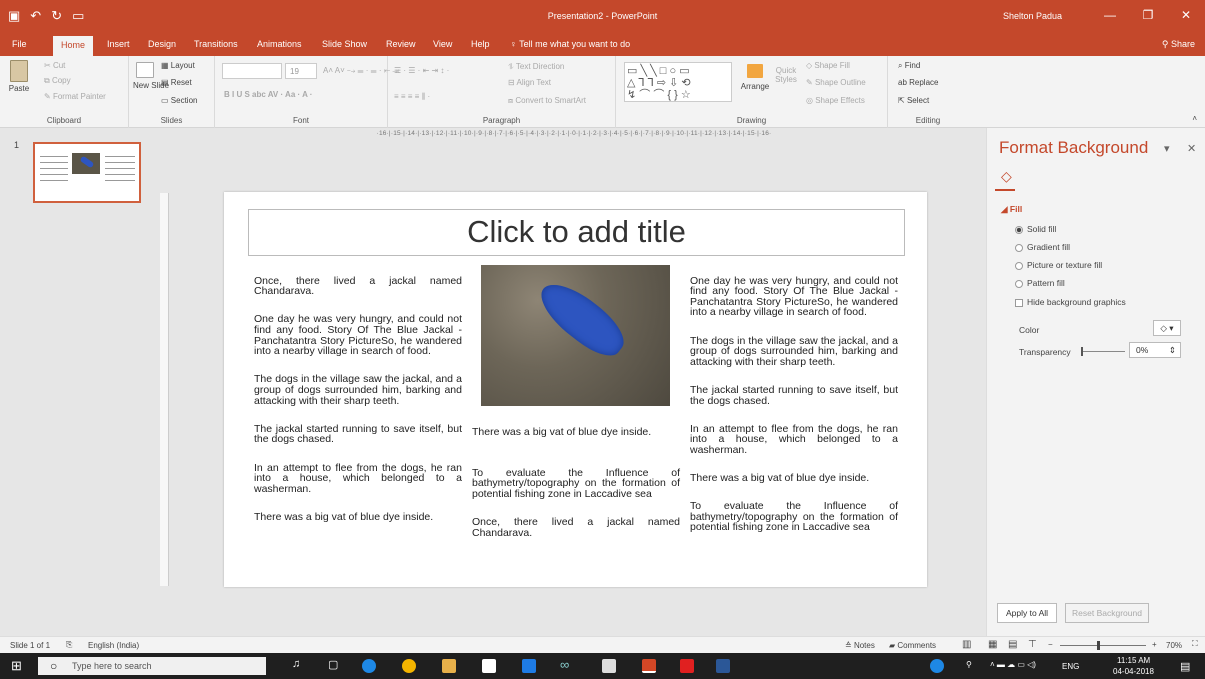 The height and width of the screenshot is (679, 1205). I want to click on tab-transitions: Transitions, so click(216, 44).